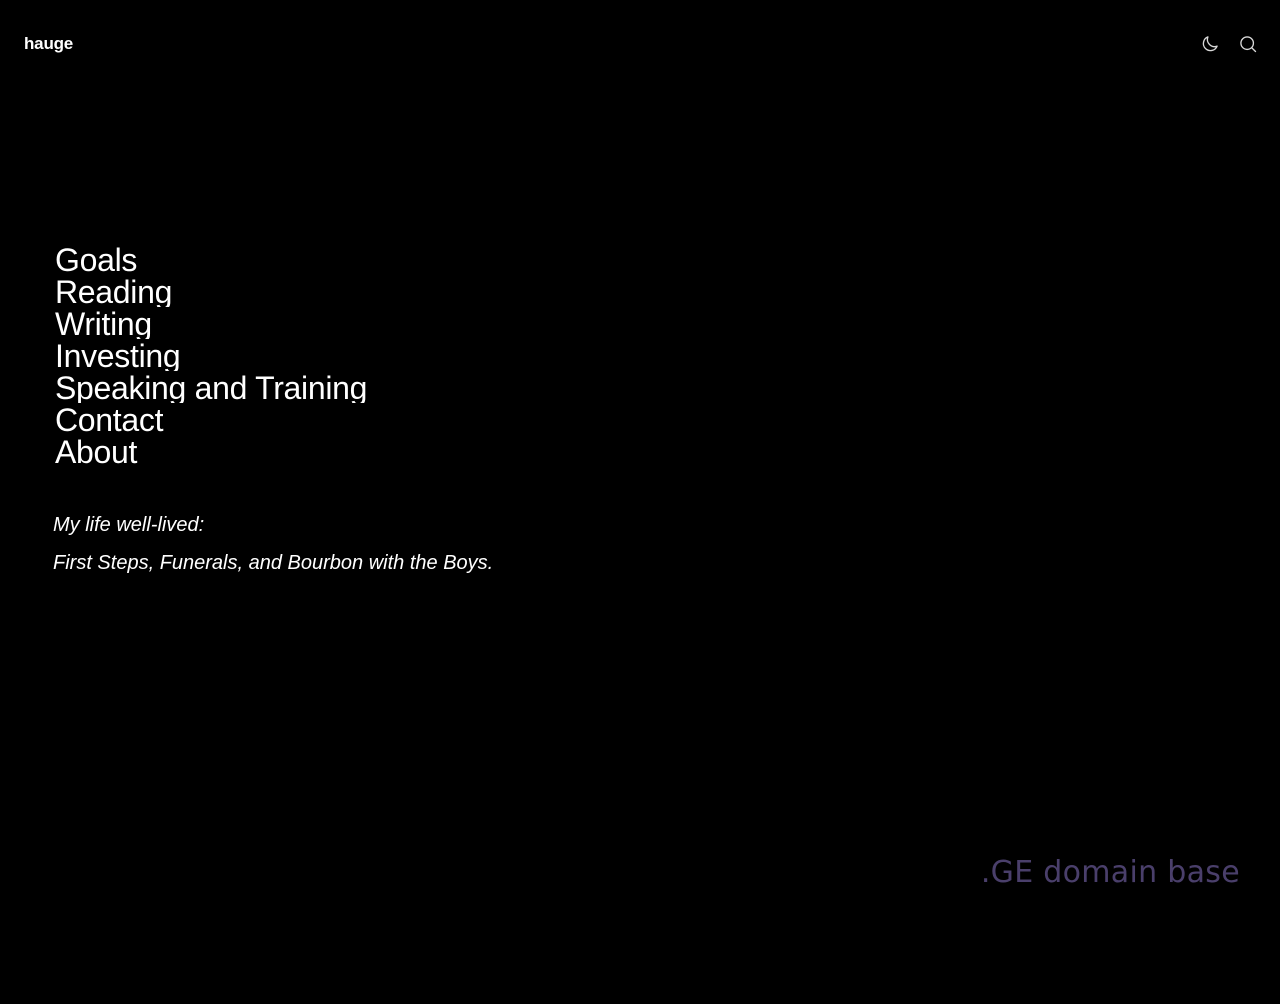 This screenshot has width=1280, height=1004. I want to click on nav-item-writing: Writing, so click(211, 323).